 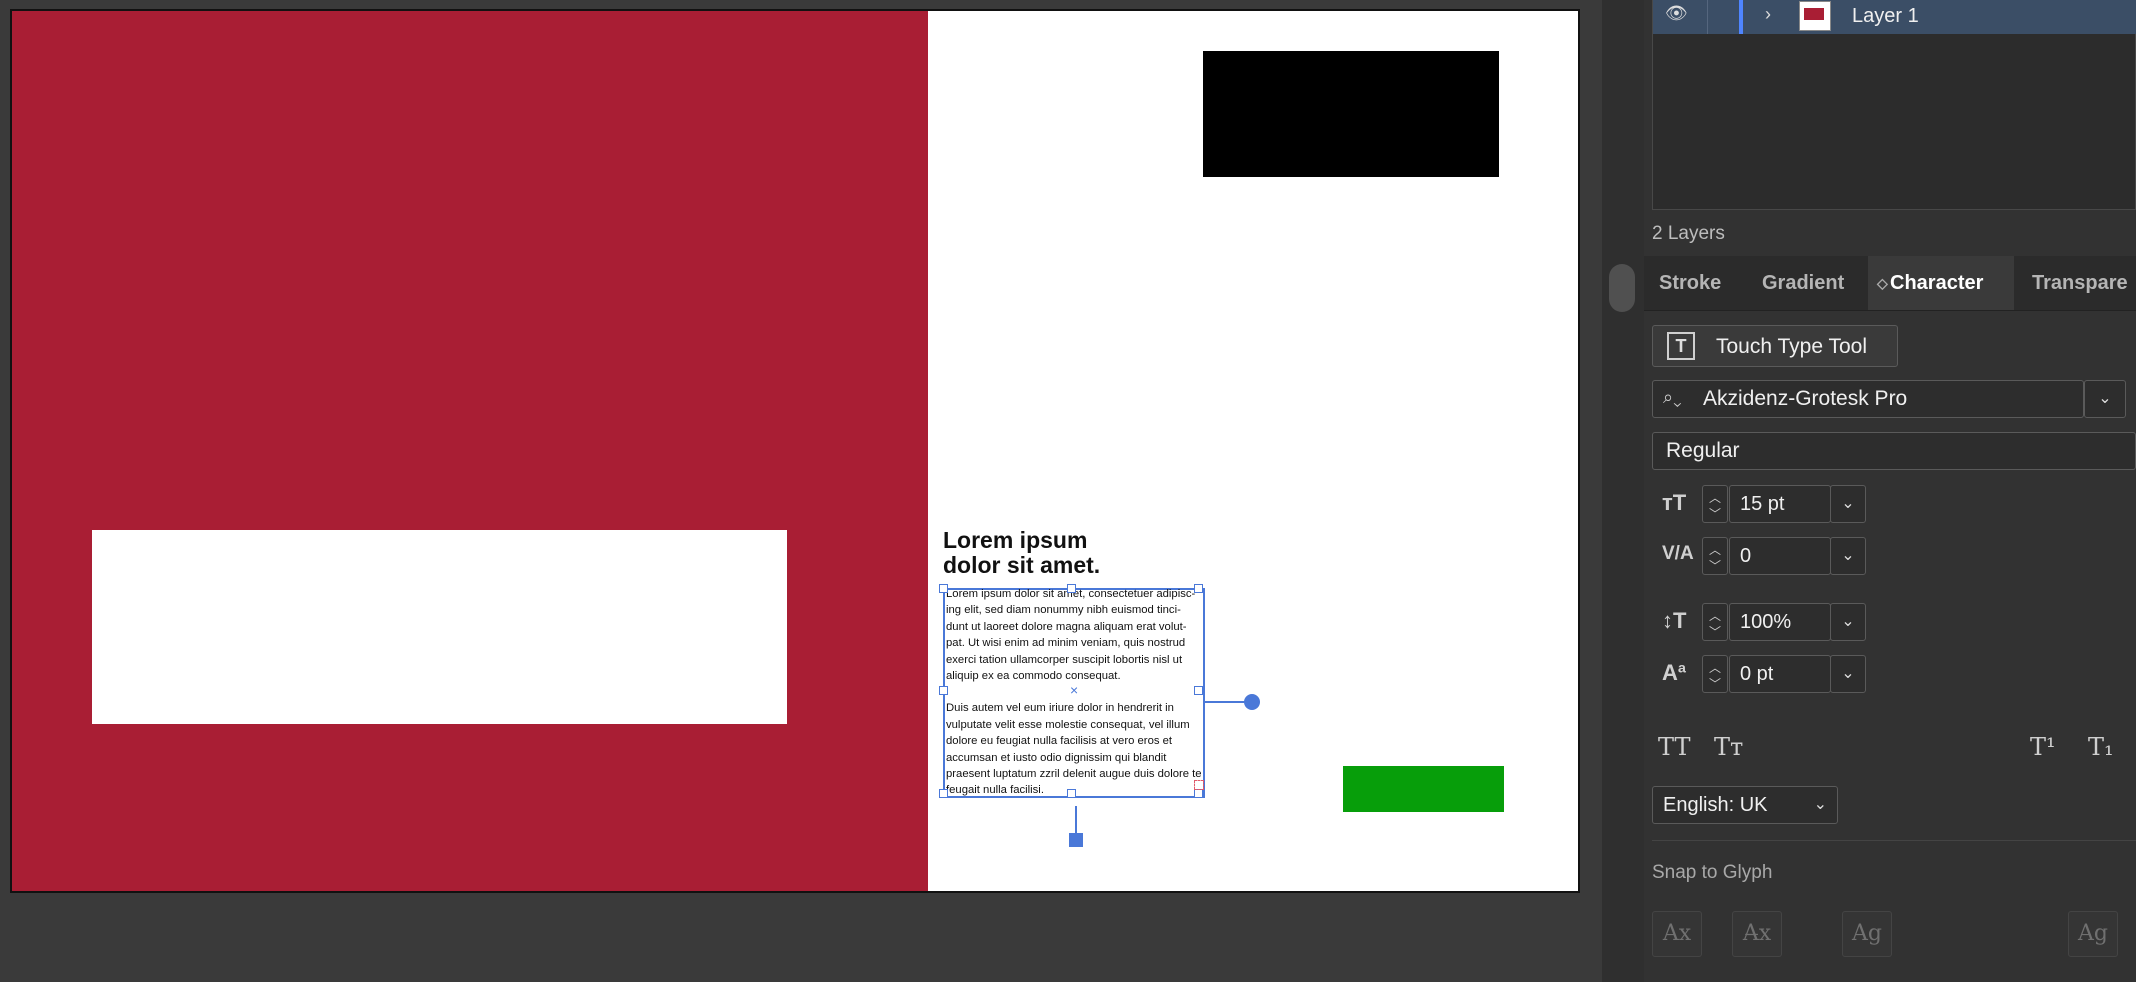 I want to click on chevron-right-icon: ›, so click(x=1768, y=14).